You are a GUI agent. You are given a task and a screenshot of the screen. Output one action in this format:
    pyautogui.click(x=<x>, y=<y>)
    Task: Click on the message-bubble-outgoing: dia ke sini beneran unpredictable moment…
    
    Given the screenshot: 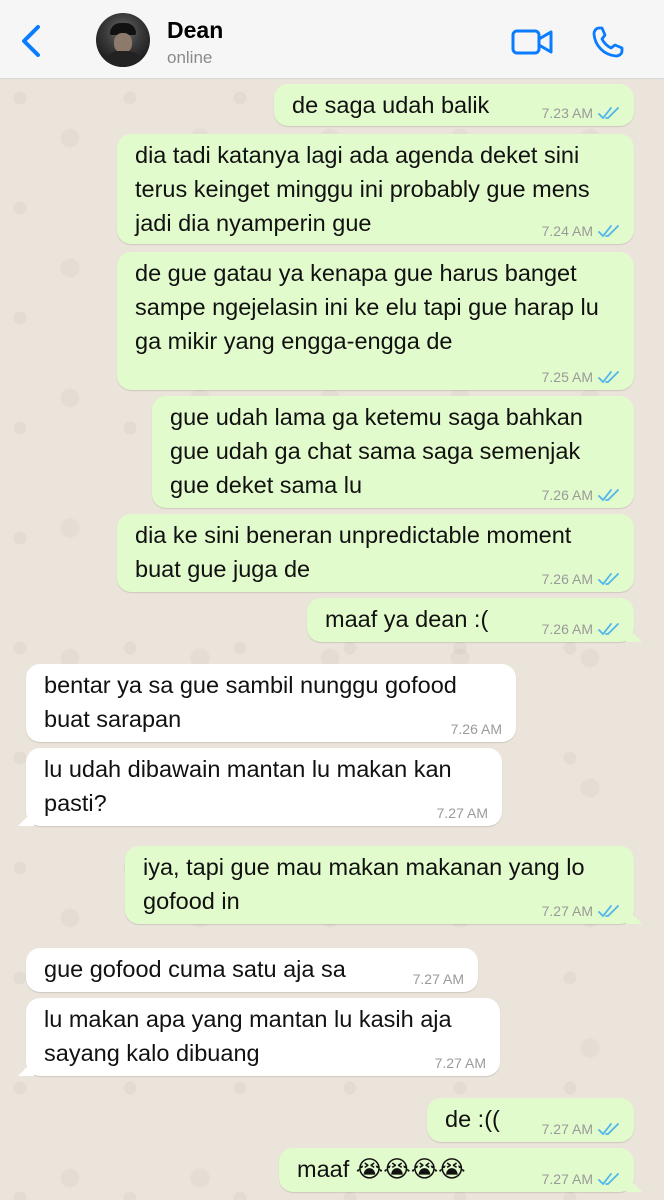 What is the action you would take?
    pyautogui.click(x=375, y=553)
    